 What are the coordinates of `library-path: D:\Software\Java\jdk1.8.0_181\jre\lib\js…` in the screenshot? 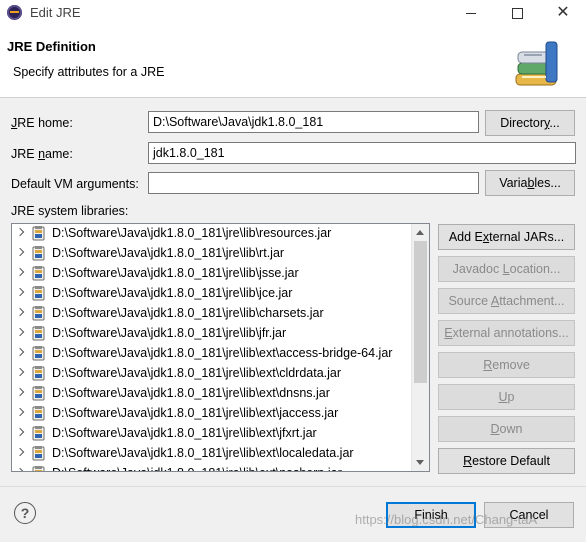 It's located at (175, 273).